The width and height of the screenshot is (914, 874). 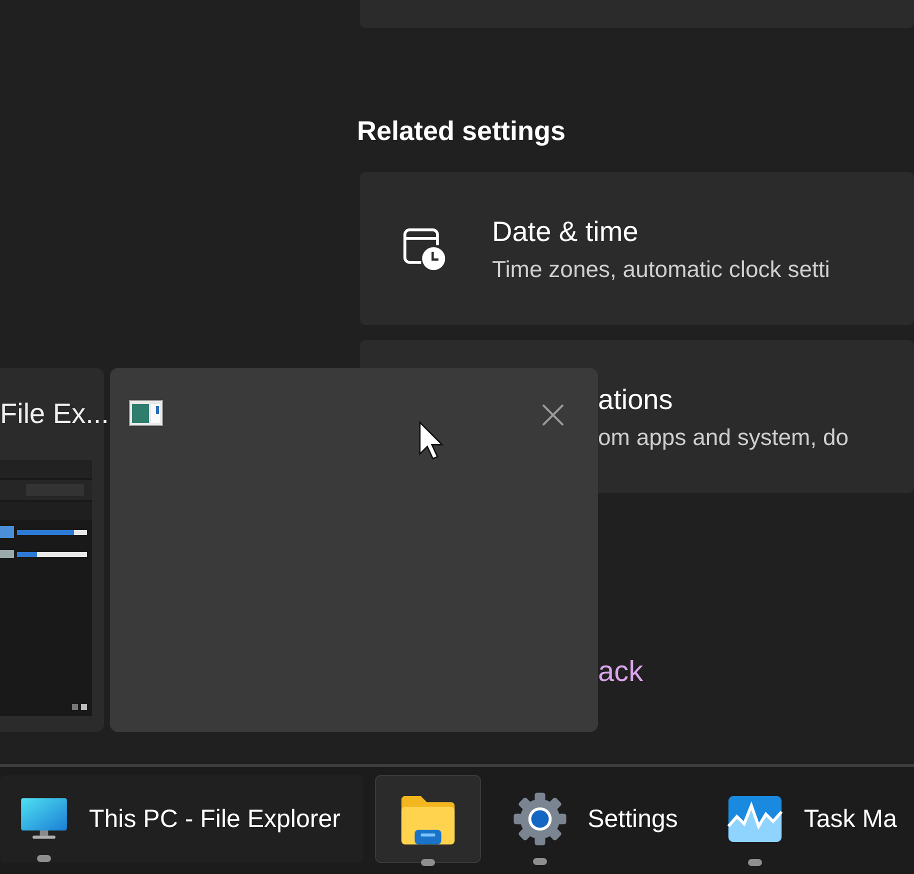 I want to click on card-title: Date & time, so click(x=566, y=231).